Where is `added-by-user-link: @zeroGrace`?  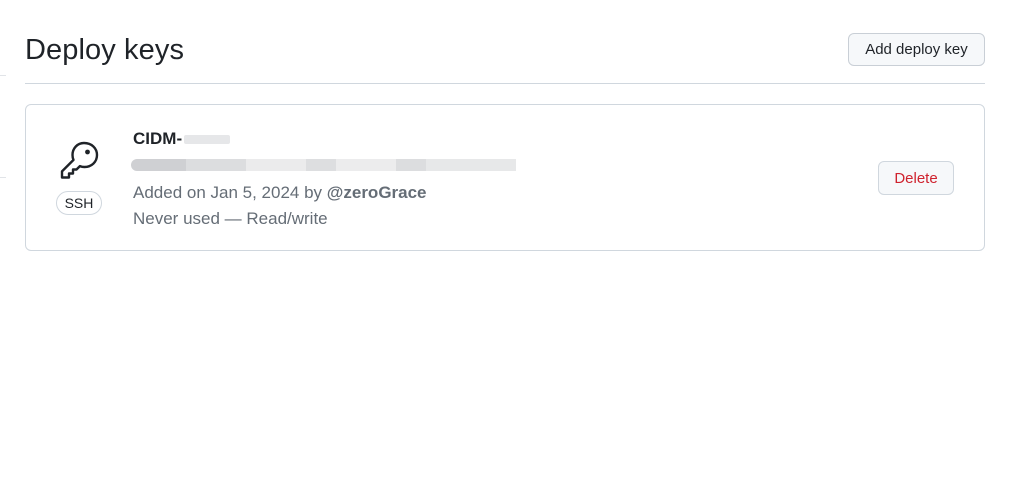
added-by-user-link: @zeroGrace is located at coordinates (377, 192).